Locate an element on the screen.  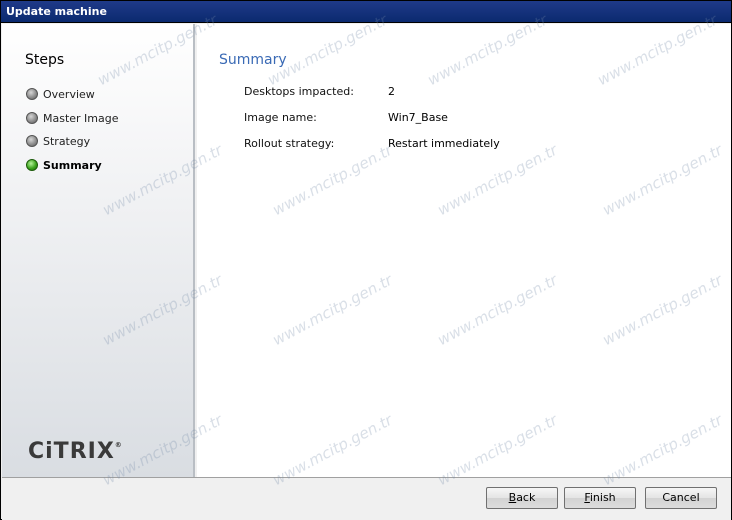
step-label: Master Image is located at coordinates (81, 118).